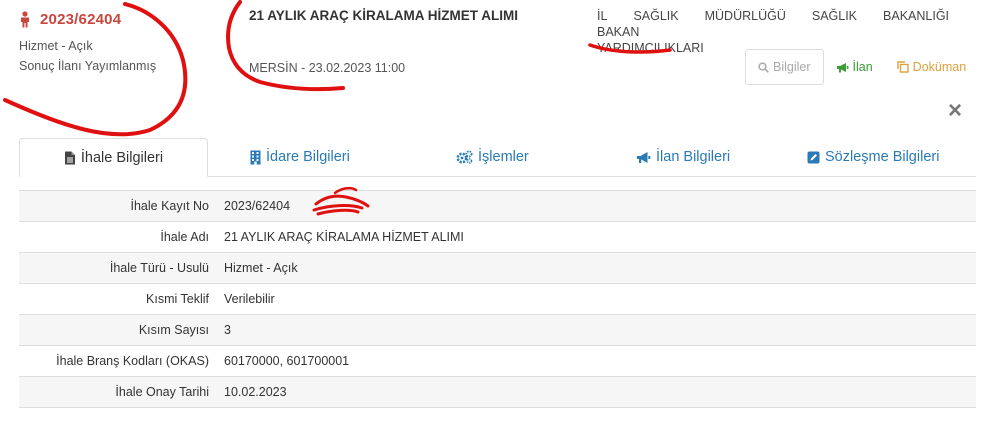 This screenshot has height=438, width=993. I want to click on tab-label: İdare Bilgileri, so click(308, 157).